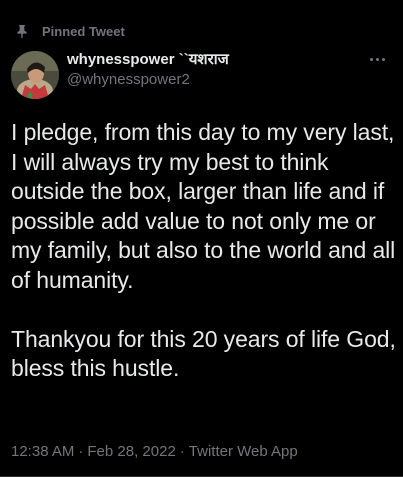 The image size is (403, 477). What do you see at coordinates (131, 451) in the screenshot?
I see `tweet-date: Feb 28, 2022` at bounding box center [131, 451].